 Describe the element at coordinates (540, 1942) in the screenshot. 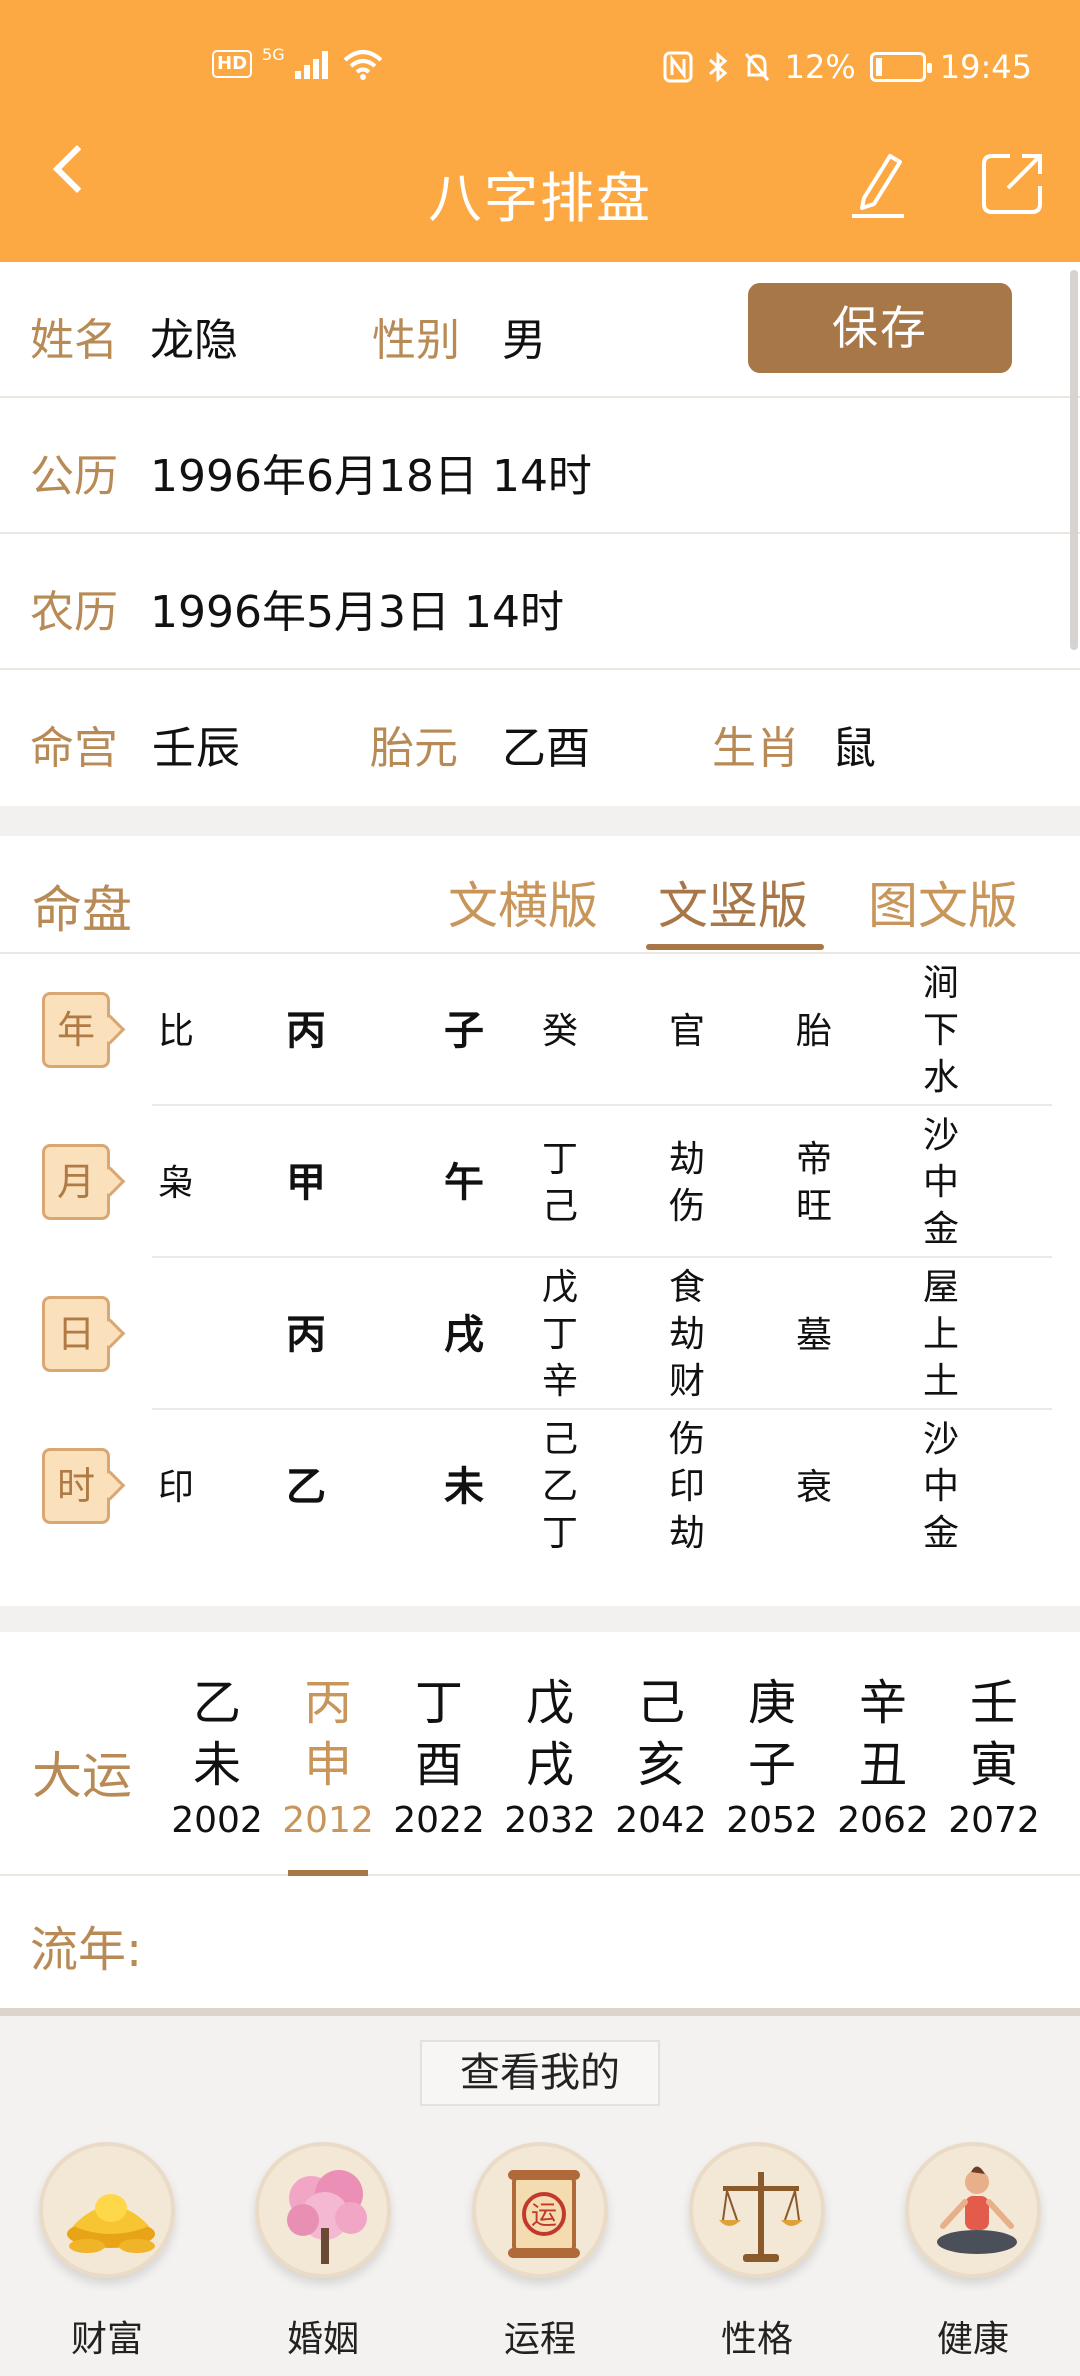

I see `liunian-row: 流年:` at that location.